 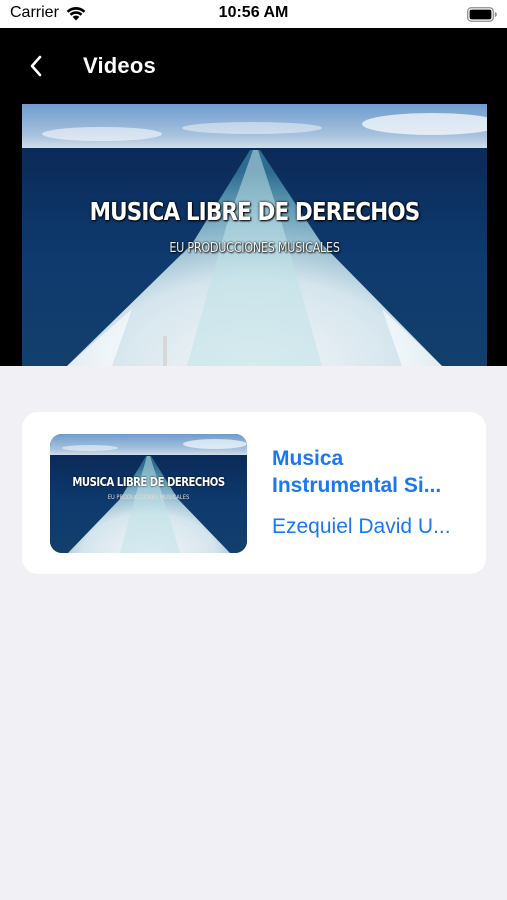 I want to click on status-bar: Carrier 10:56 AM, so click(x=253, y=14).